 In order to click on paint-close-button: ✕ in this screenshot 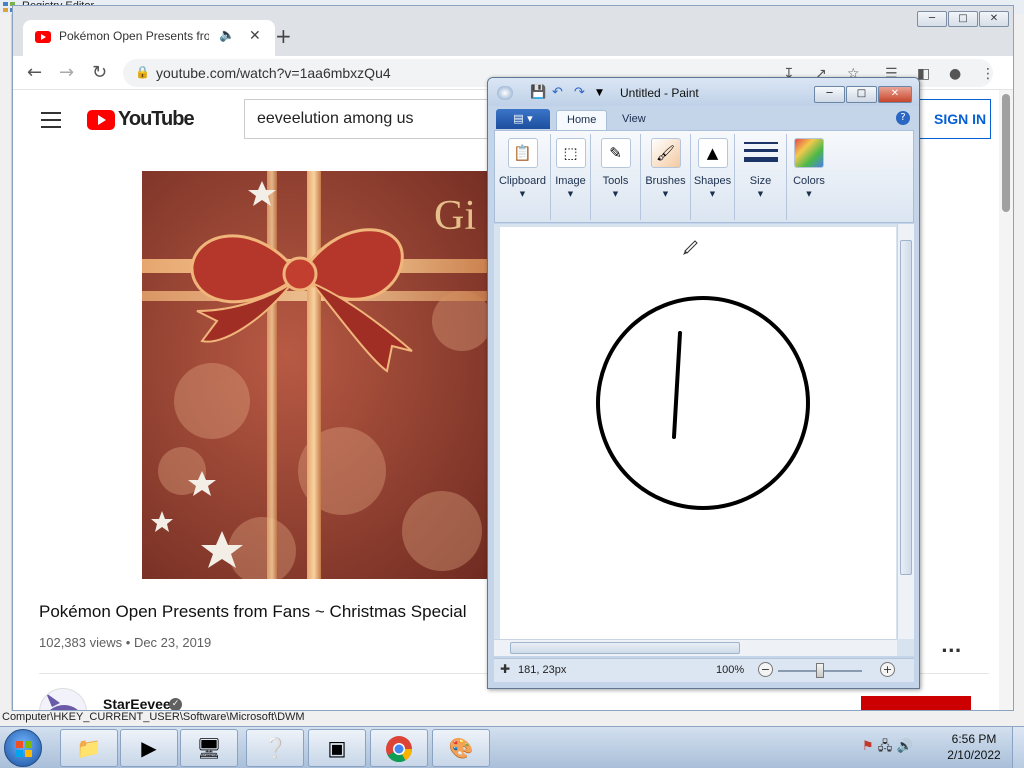, I will do `click(895, 94)`.